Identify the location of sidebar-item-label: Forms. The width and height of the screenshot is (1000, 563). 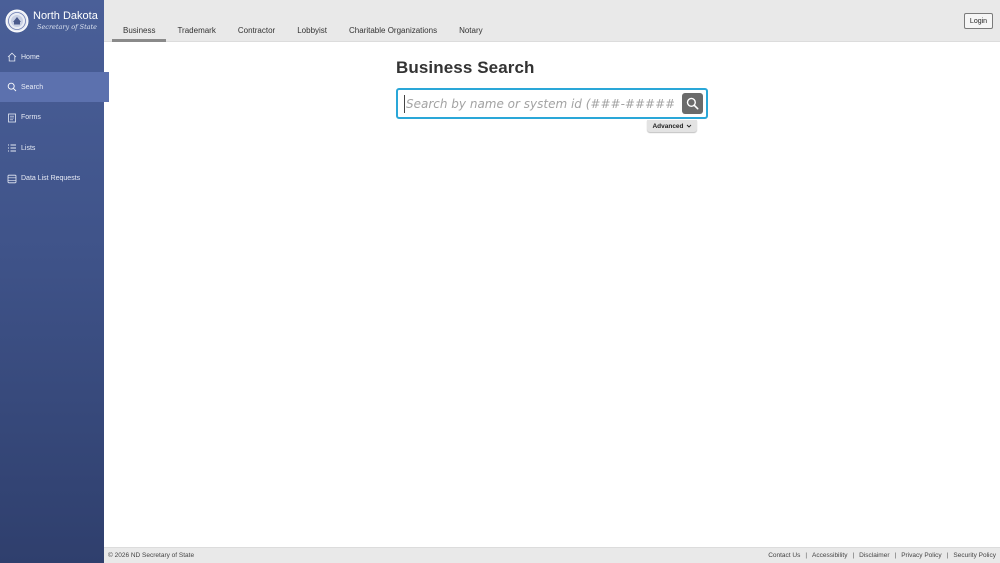
(31, 118).